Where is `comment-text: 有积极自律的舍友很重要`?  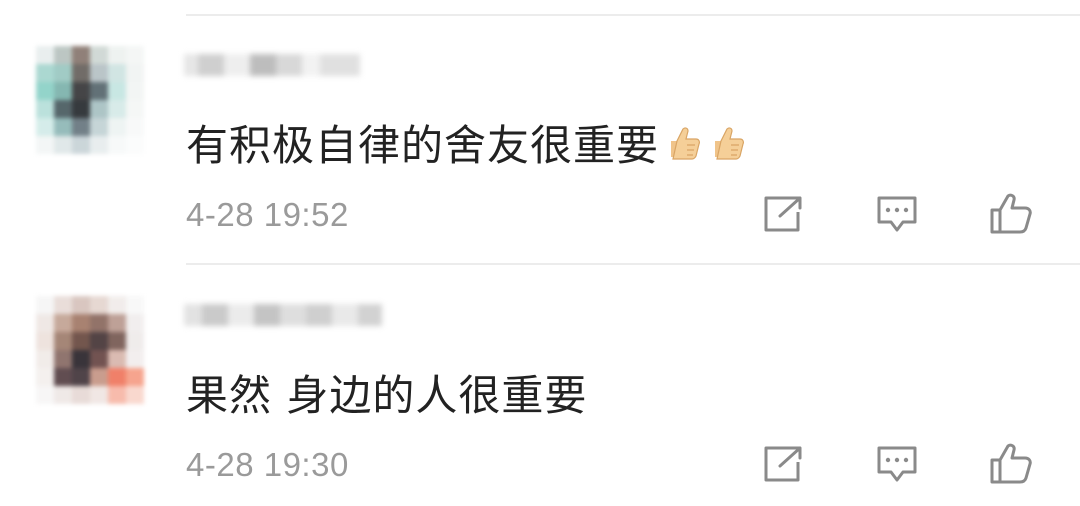 comment-text: 有积极自律的舍友很重要 is located at coordinates (466, 142).